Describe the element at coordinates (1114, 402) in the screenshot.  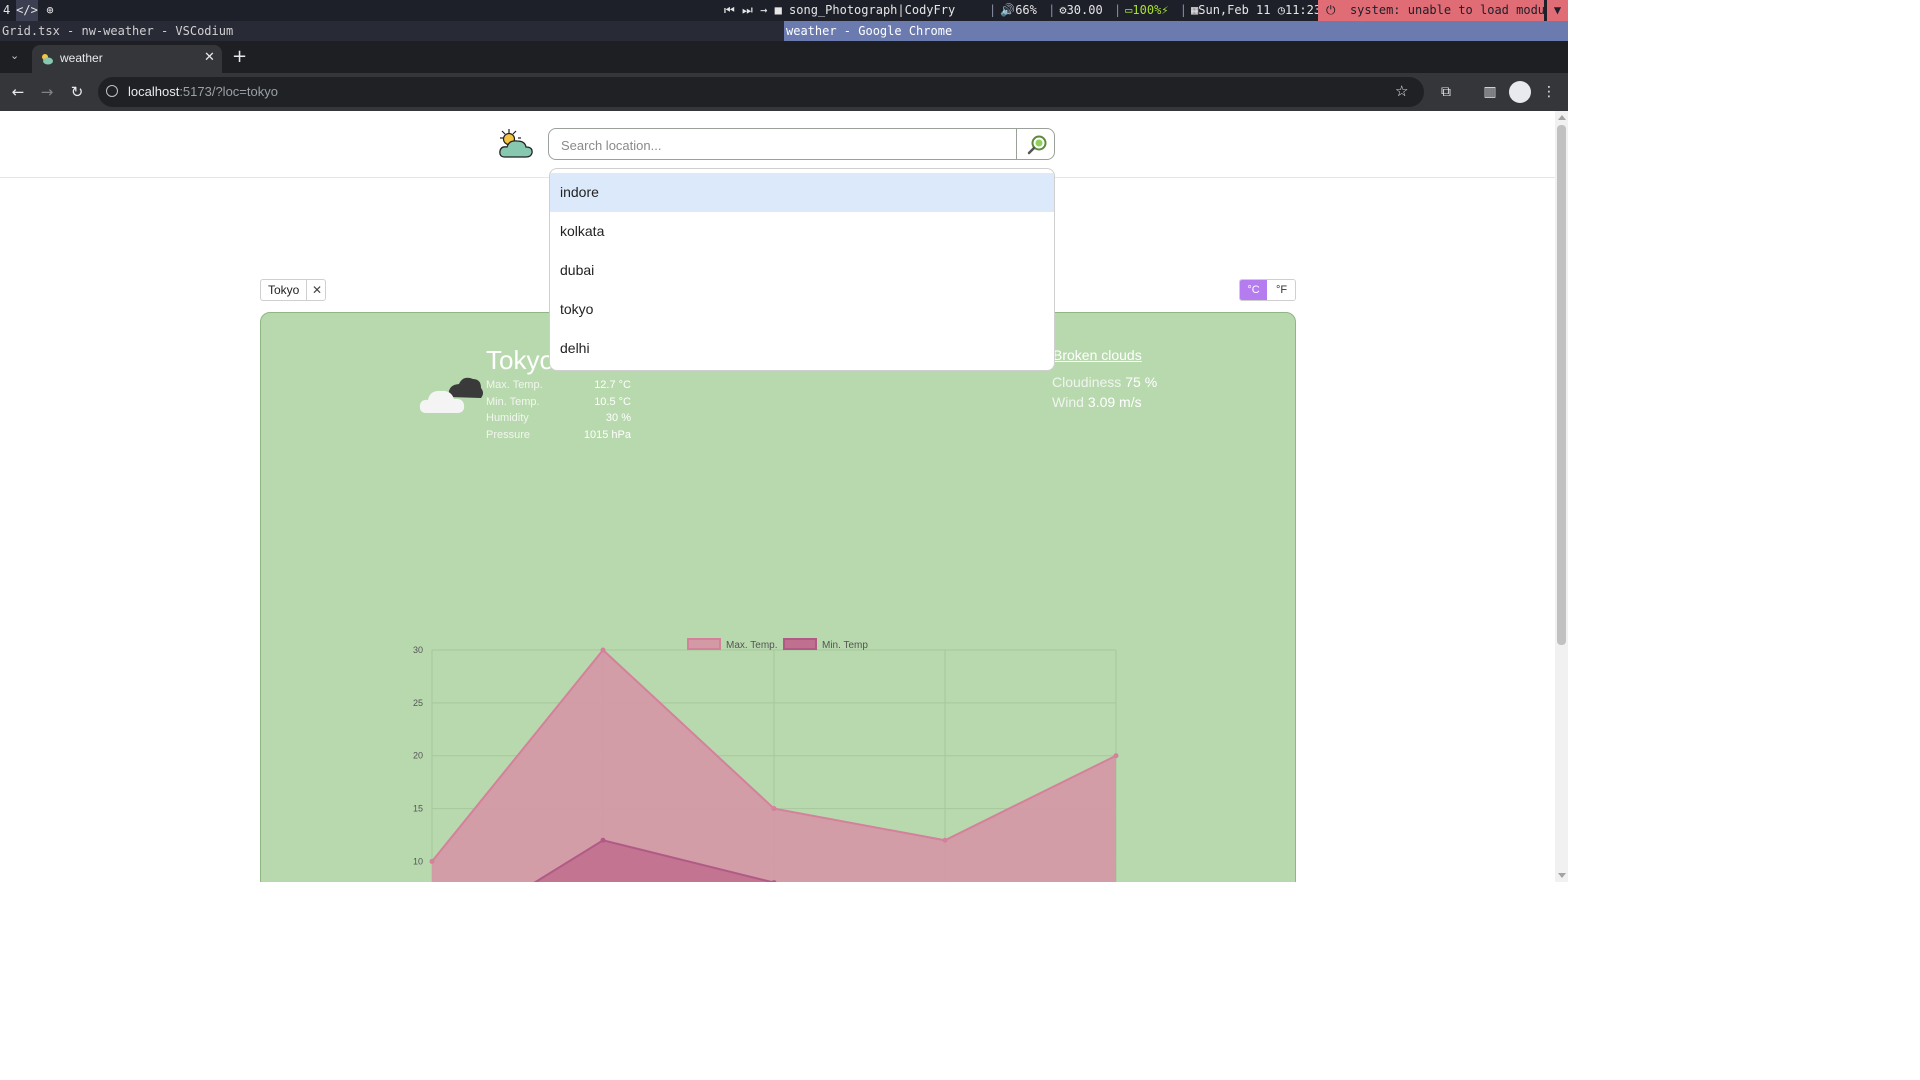
I see `wind-value: 3.09 m/s` at that location.